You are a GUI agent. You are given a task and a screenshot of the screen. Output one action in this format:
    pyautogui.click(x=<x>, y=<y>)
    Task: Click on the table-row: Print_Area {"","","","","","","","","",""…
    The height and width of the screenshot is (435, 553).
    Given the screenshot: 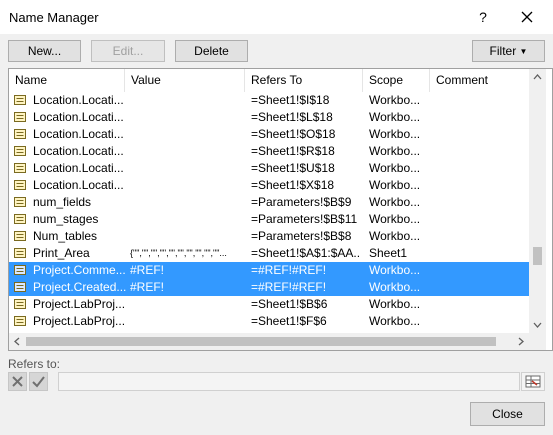 What is the action you would take?
    pyautogui.click(x=269, y=253)
    